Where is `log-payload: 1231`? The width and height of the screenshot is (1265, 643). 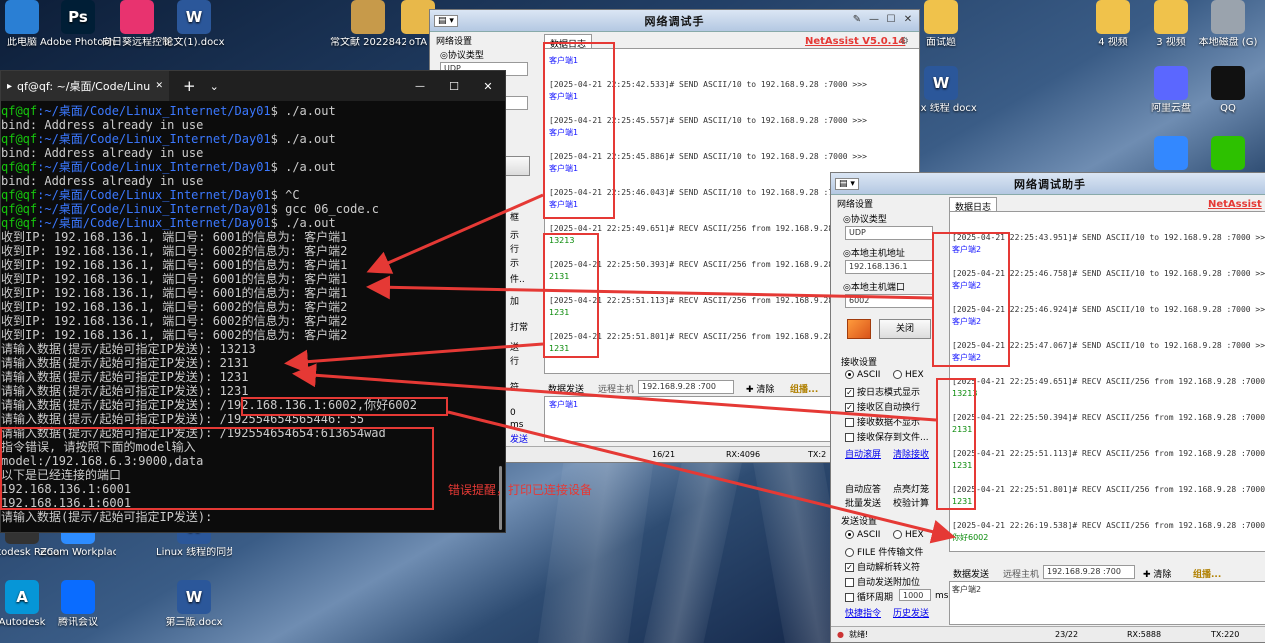
log-payload: 1231 is located at coordinates (962, 465).